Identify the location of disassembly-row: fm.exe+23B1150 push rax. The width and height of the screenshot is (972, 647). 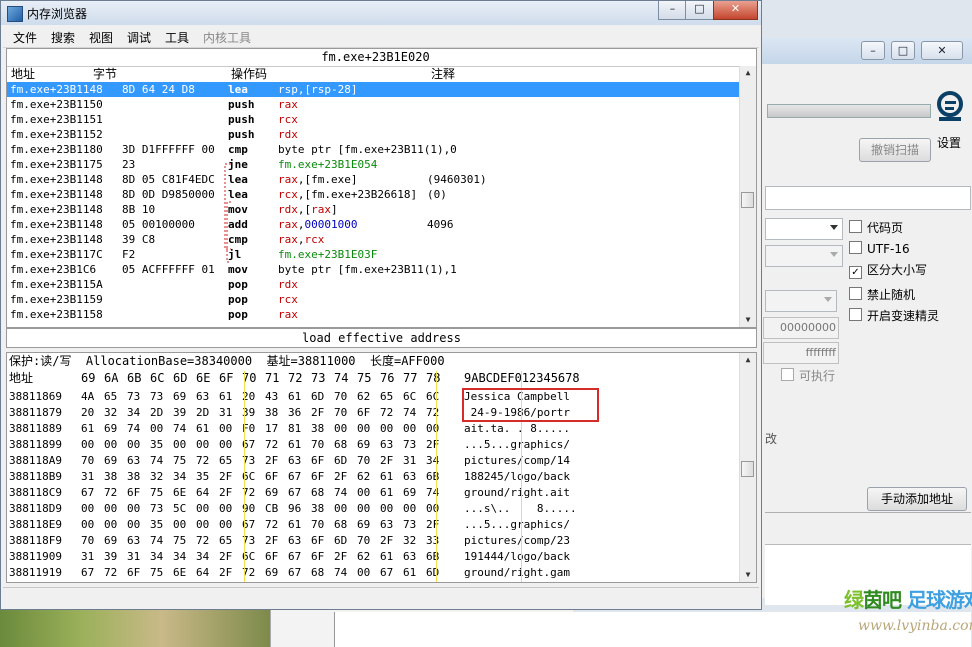
(375, 104).